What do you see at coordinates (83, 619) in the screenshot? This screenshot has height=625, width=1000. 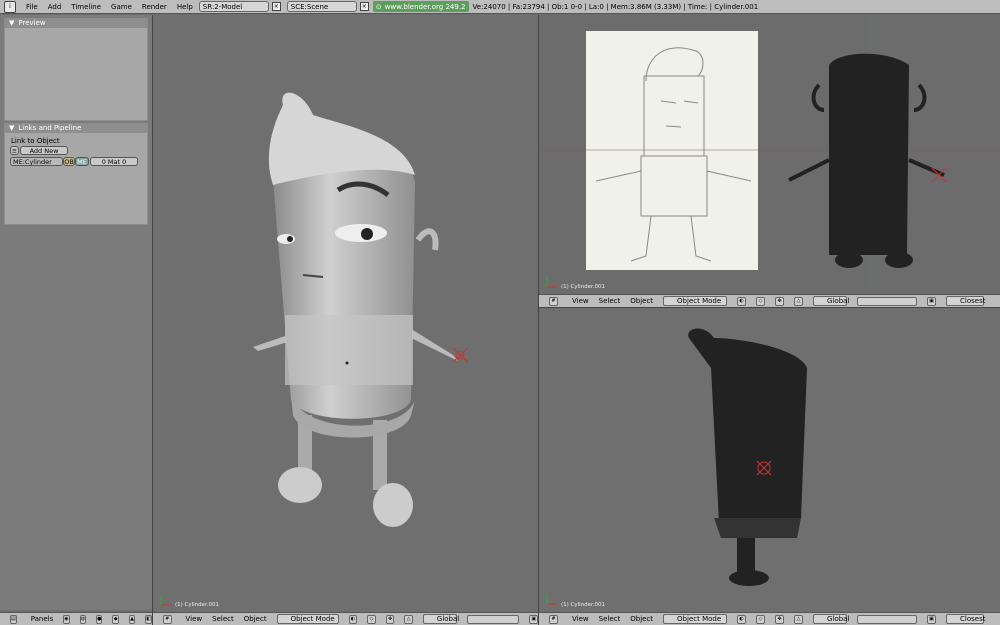 I see `script-icon: ◍` at bounding box center [83, 619].